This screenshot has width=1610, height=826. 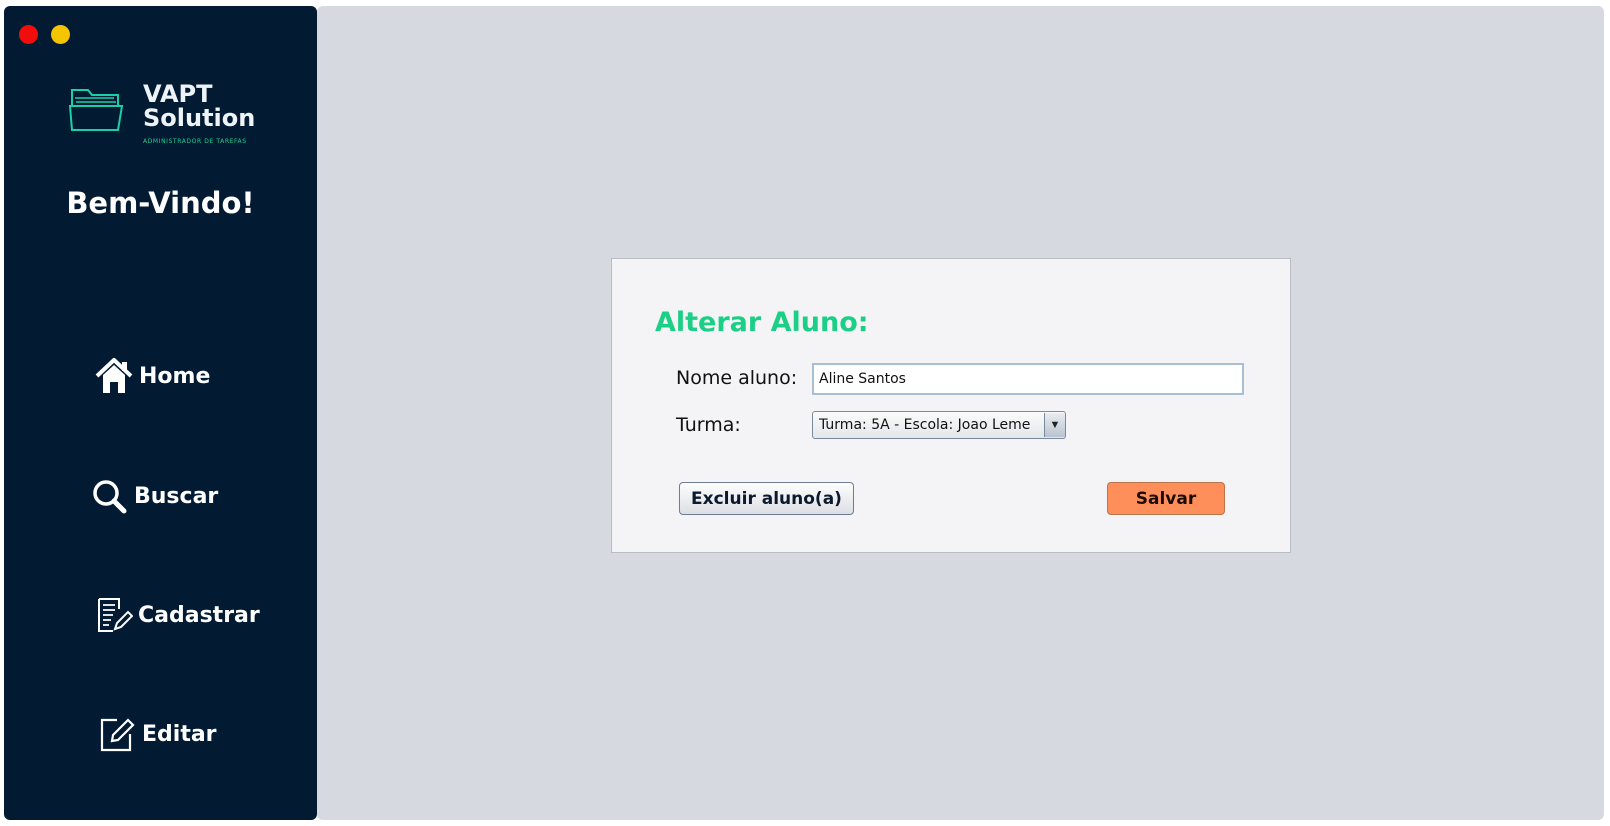 I want to click on turma-label: Turma:, so click(x=708, y=425).